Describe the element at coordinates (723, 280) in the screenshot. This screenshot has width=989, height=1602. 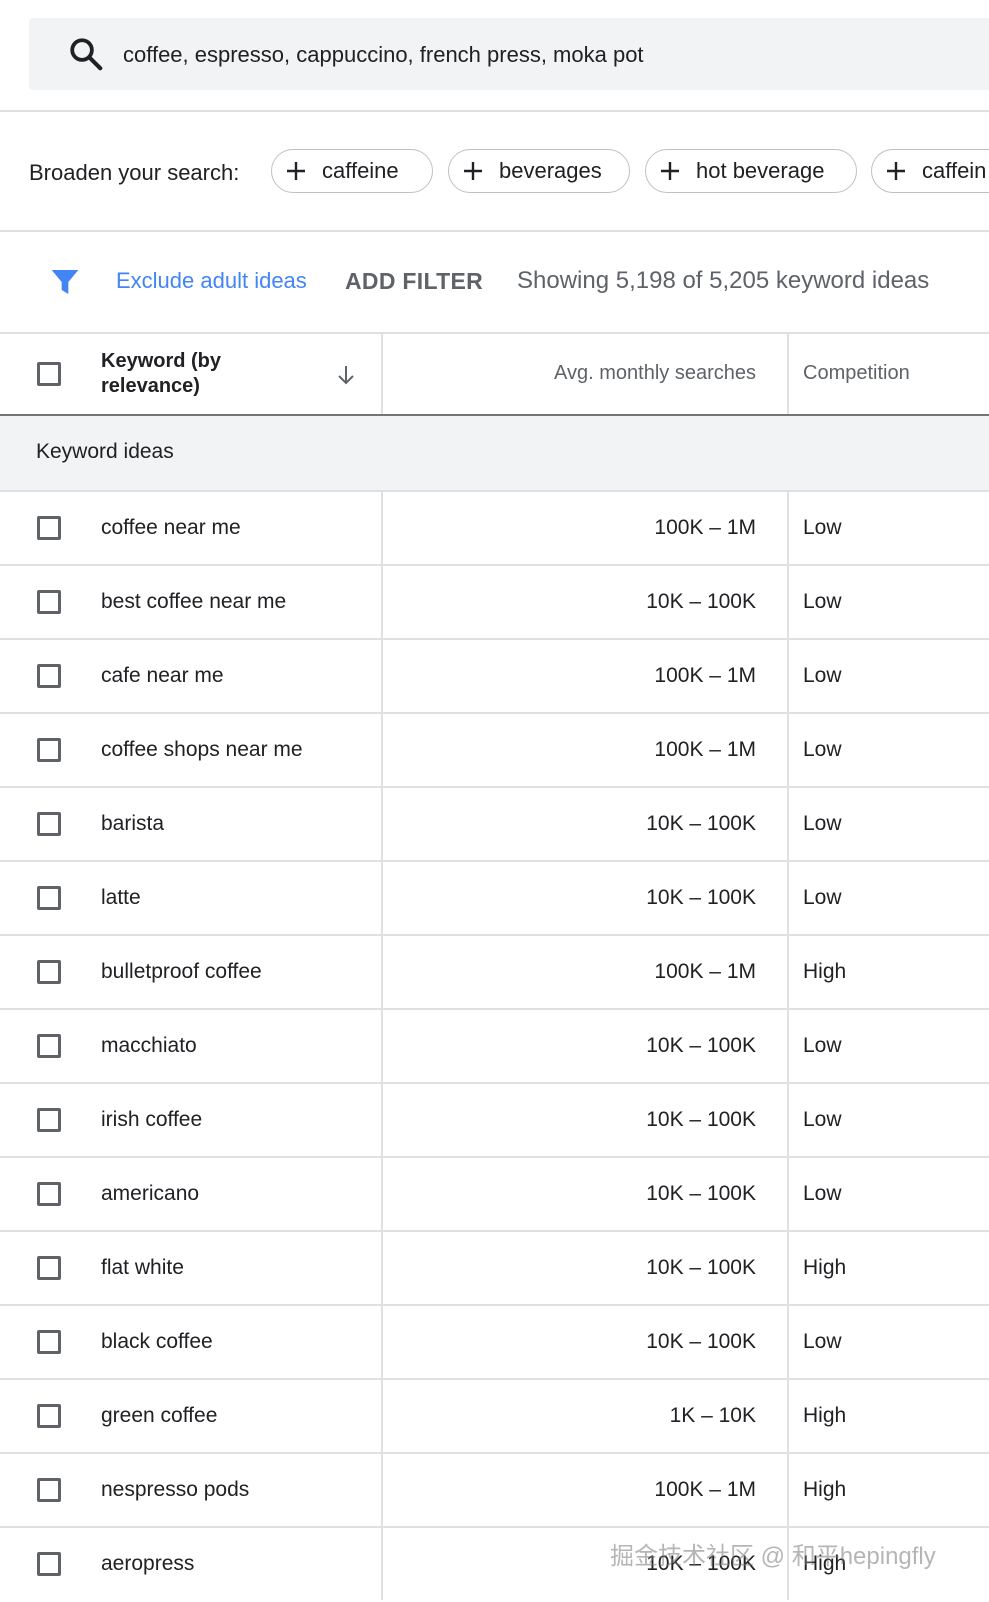
I see `results-count: Showing 5,198 of 5,205 keyword ideas` at that location.